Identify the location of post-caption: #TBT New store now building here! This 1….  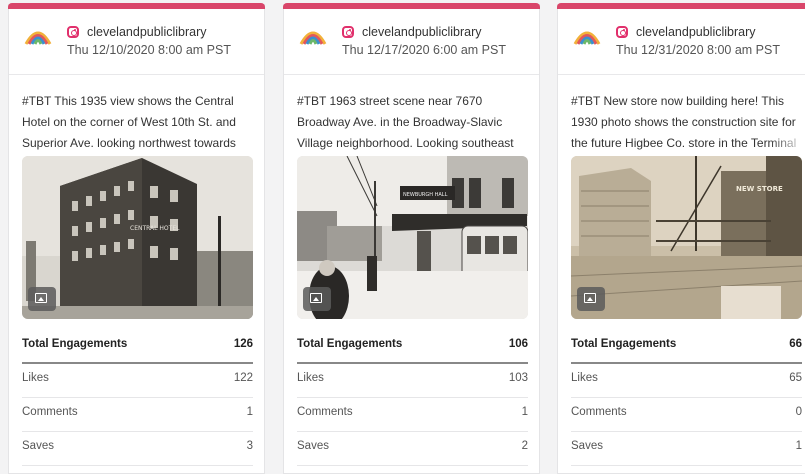
(688, 122).